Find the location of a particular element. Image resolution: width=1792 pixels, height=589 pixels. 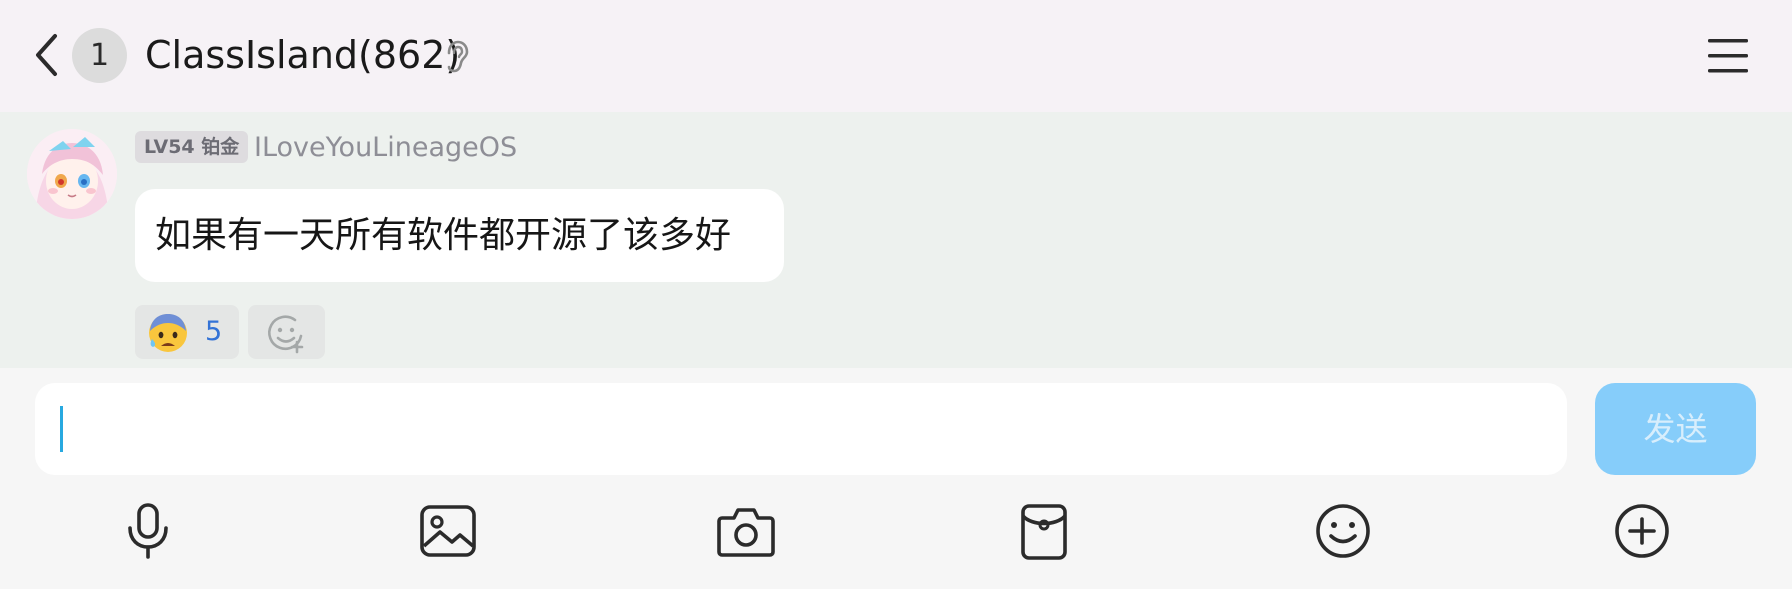

chevron-left-icon is located at coordinates (46, 55).